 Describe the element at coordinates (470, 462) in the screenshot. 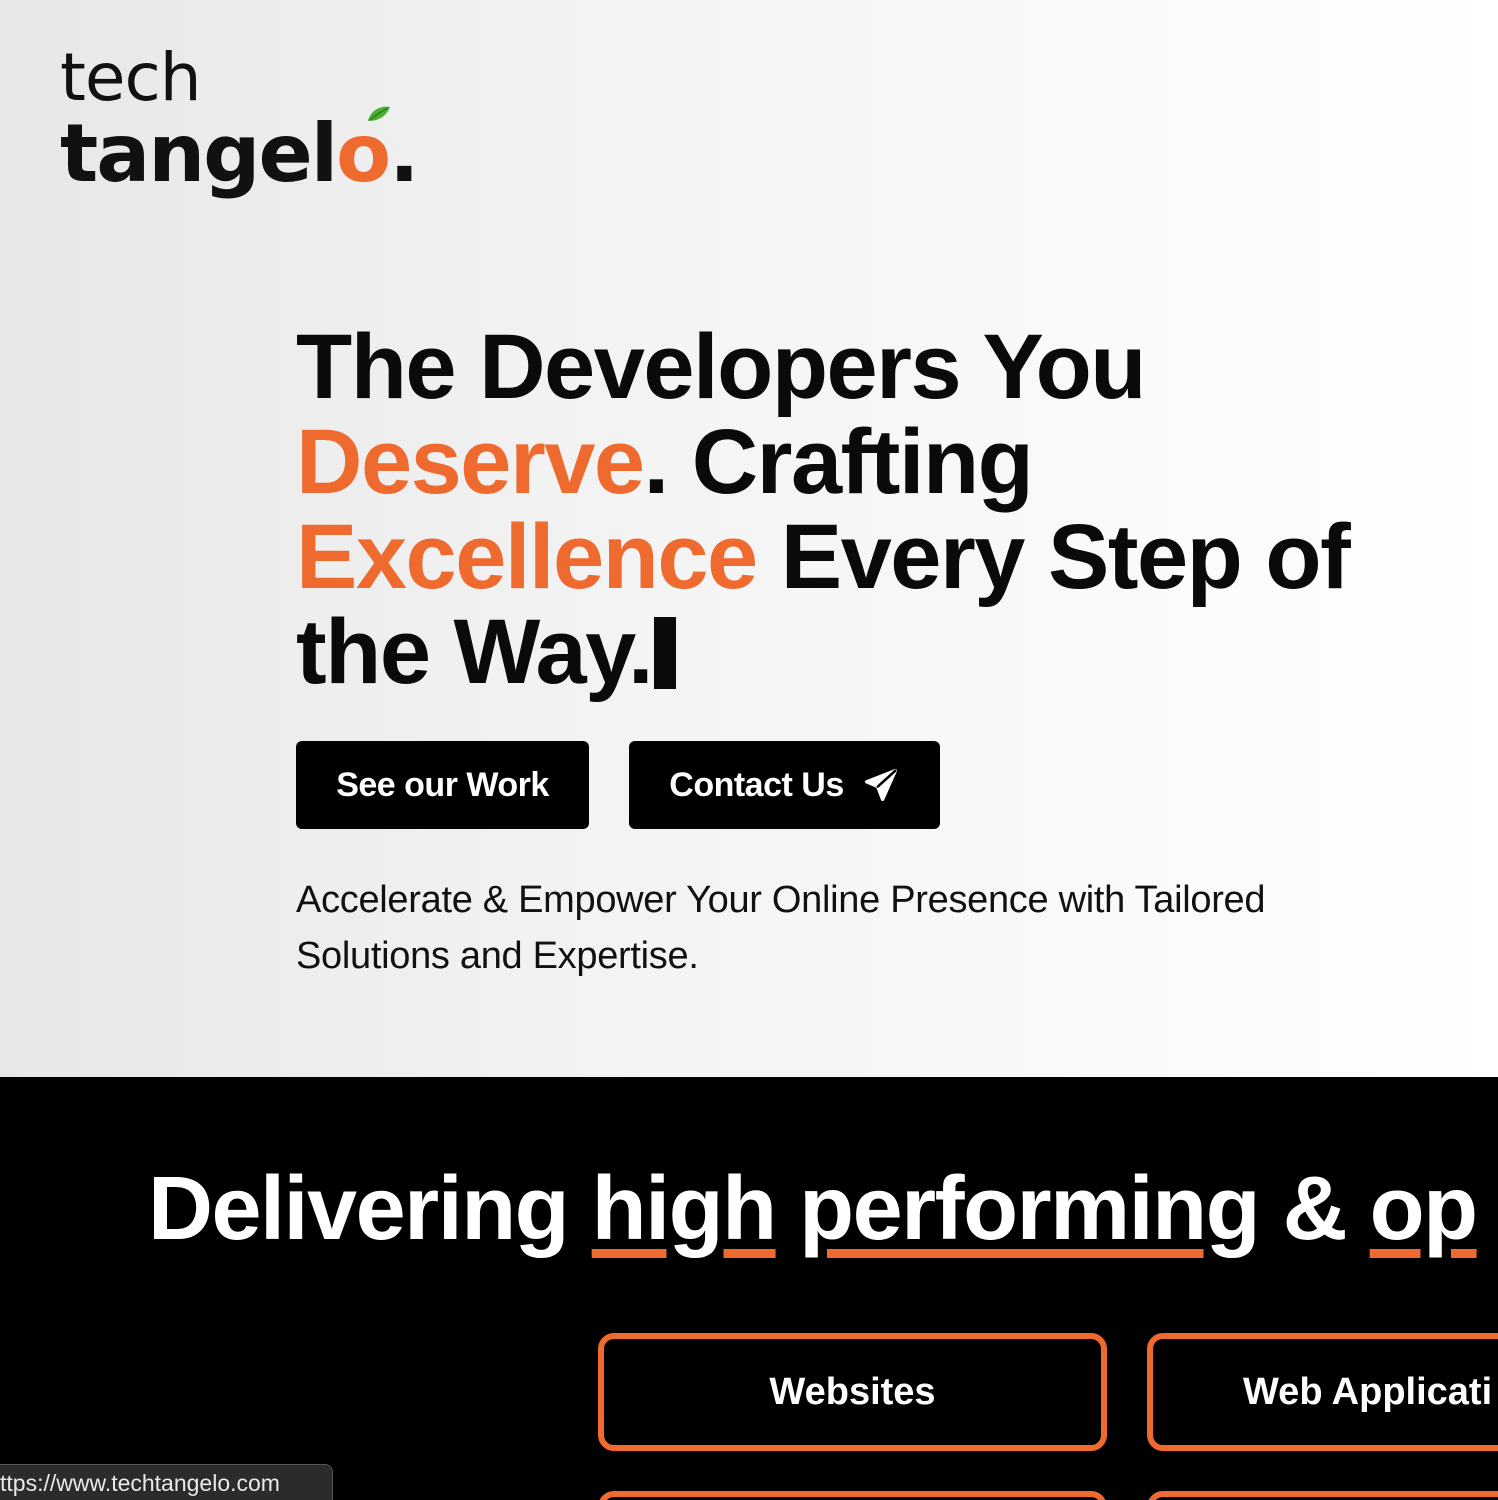

I see `headline-highlight-deserve: Deserve` at that location.